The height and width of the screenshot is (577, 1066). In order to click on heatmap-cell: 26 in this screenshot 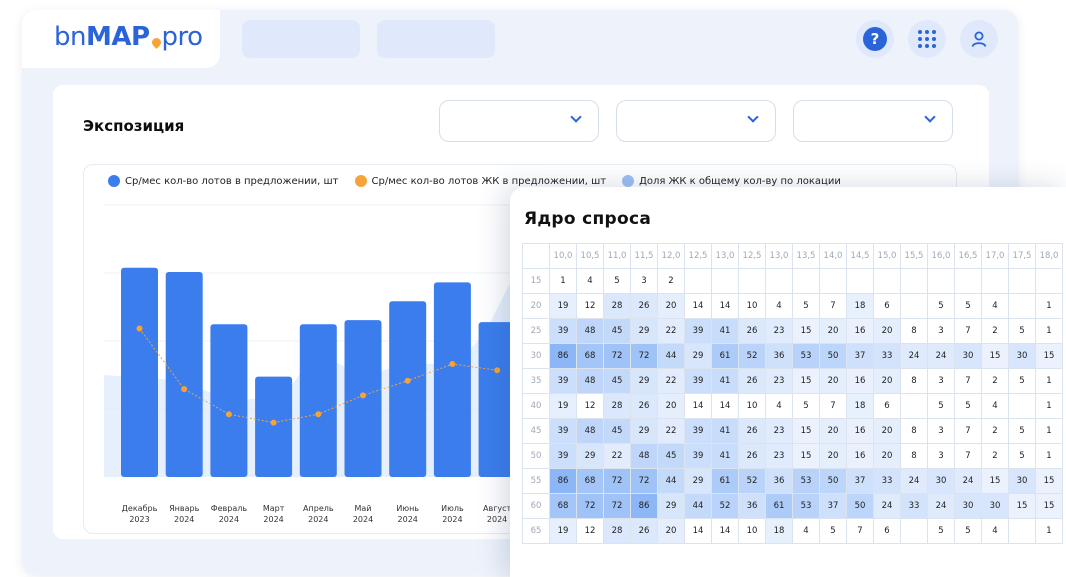, I will do `click(644, 406)`.